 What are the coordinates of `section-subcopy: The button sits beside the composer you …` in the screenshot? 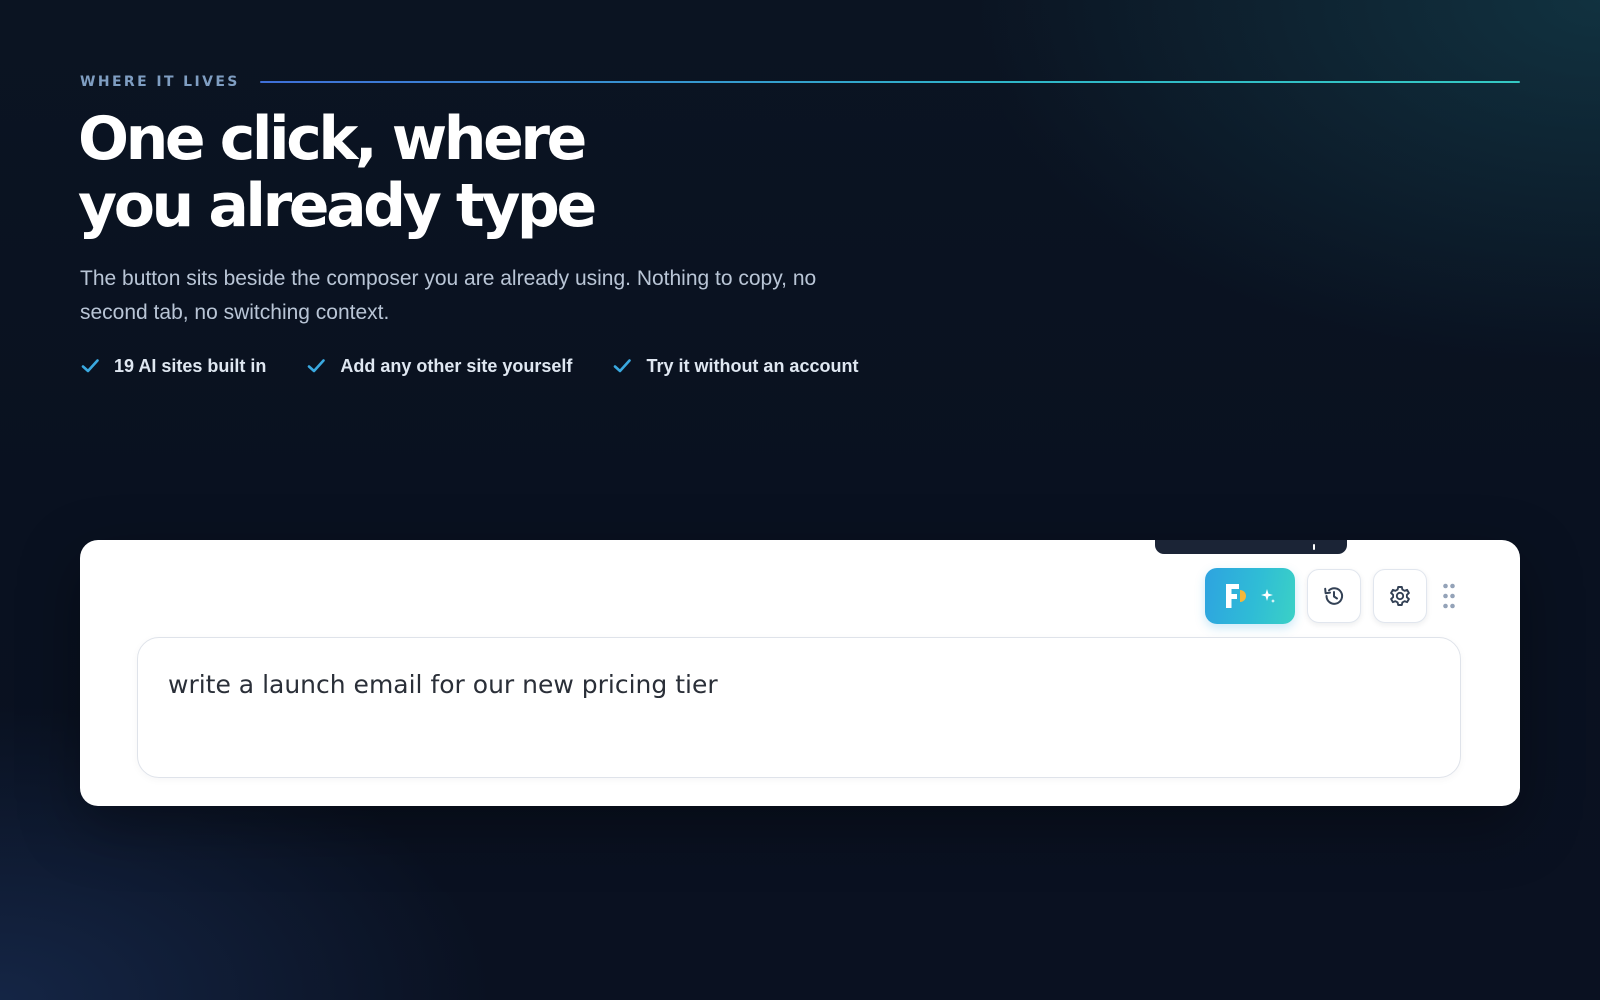 It's located at (448, 295).